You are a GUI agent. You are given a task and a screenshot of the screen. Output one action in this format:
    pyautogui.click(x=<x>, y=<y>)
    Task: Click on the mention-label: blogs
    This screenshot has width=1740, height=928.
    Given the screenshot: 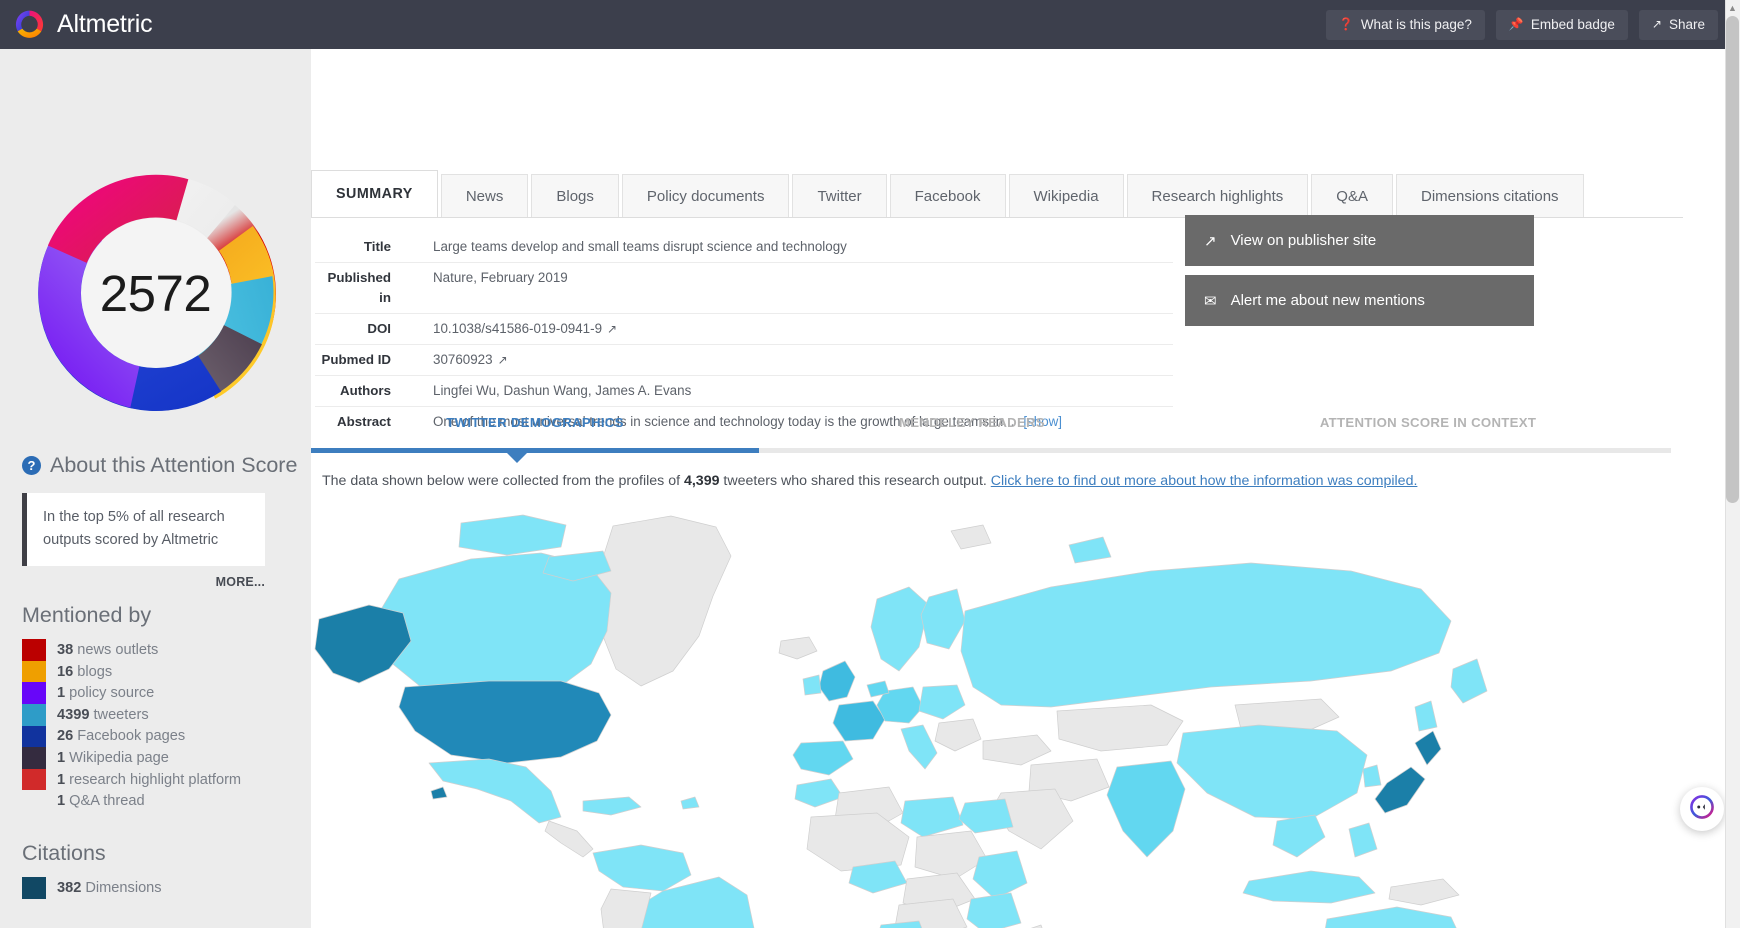 What is the action you would take?
    pyautogui.click(x=95, y=671)
    